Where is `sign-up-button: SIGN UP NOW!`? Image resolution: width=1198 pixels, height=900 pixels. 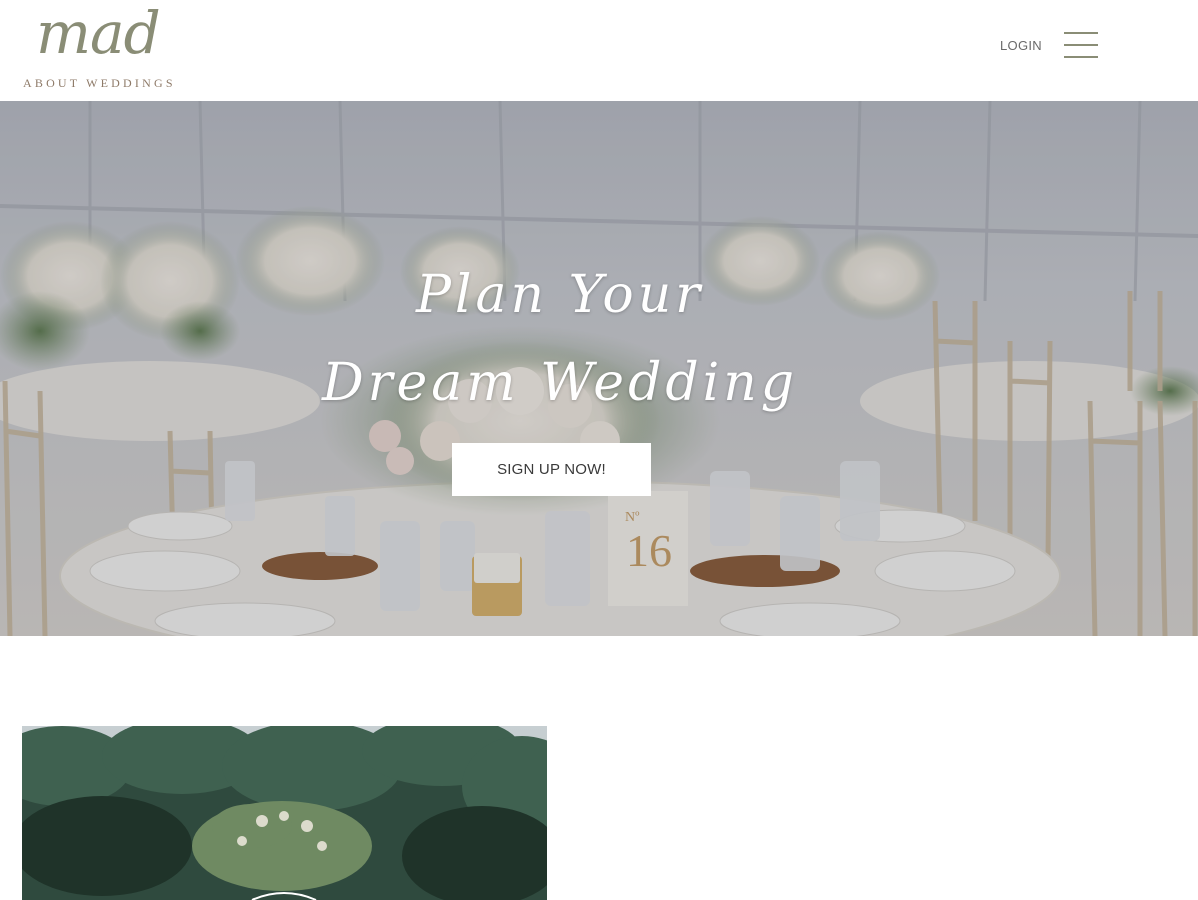
sign-up-button: SIGN UP NOW! is located at coordinates (551, 469).